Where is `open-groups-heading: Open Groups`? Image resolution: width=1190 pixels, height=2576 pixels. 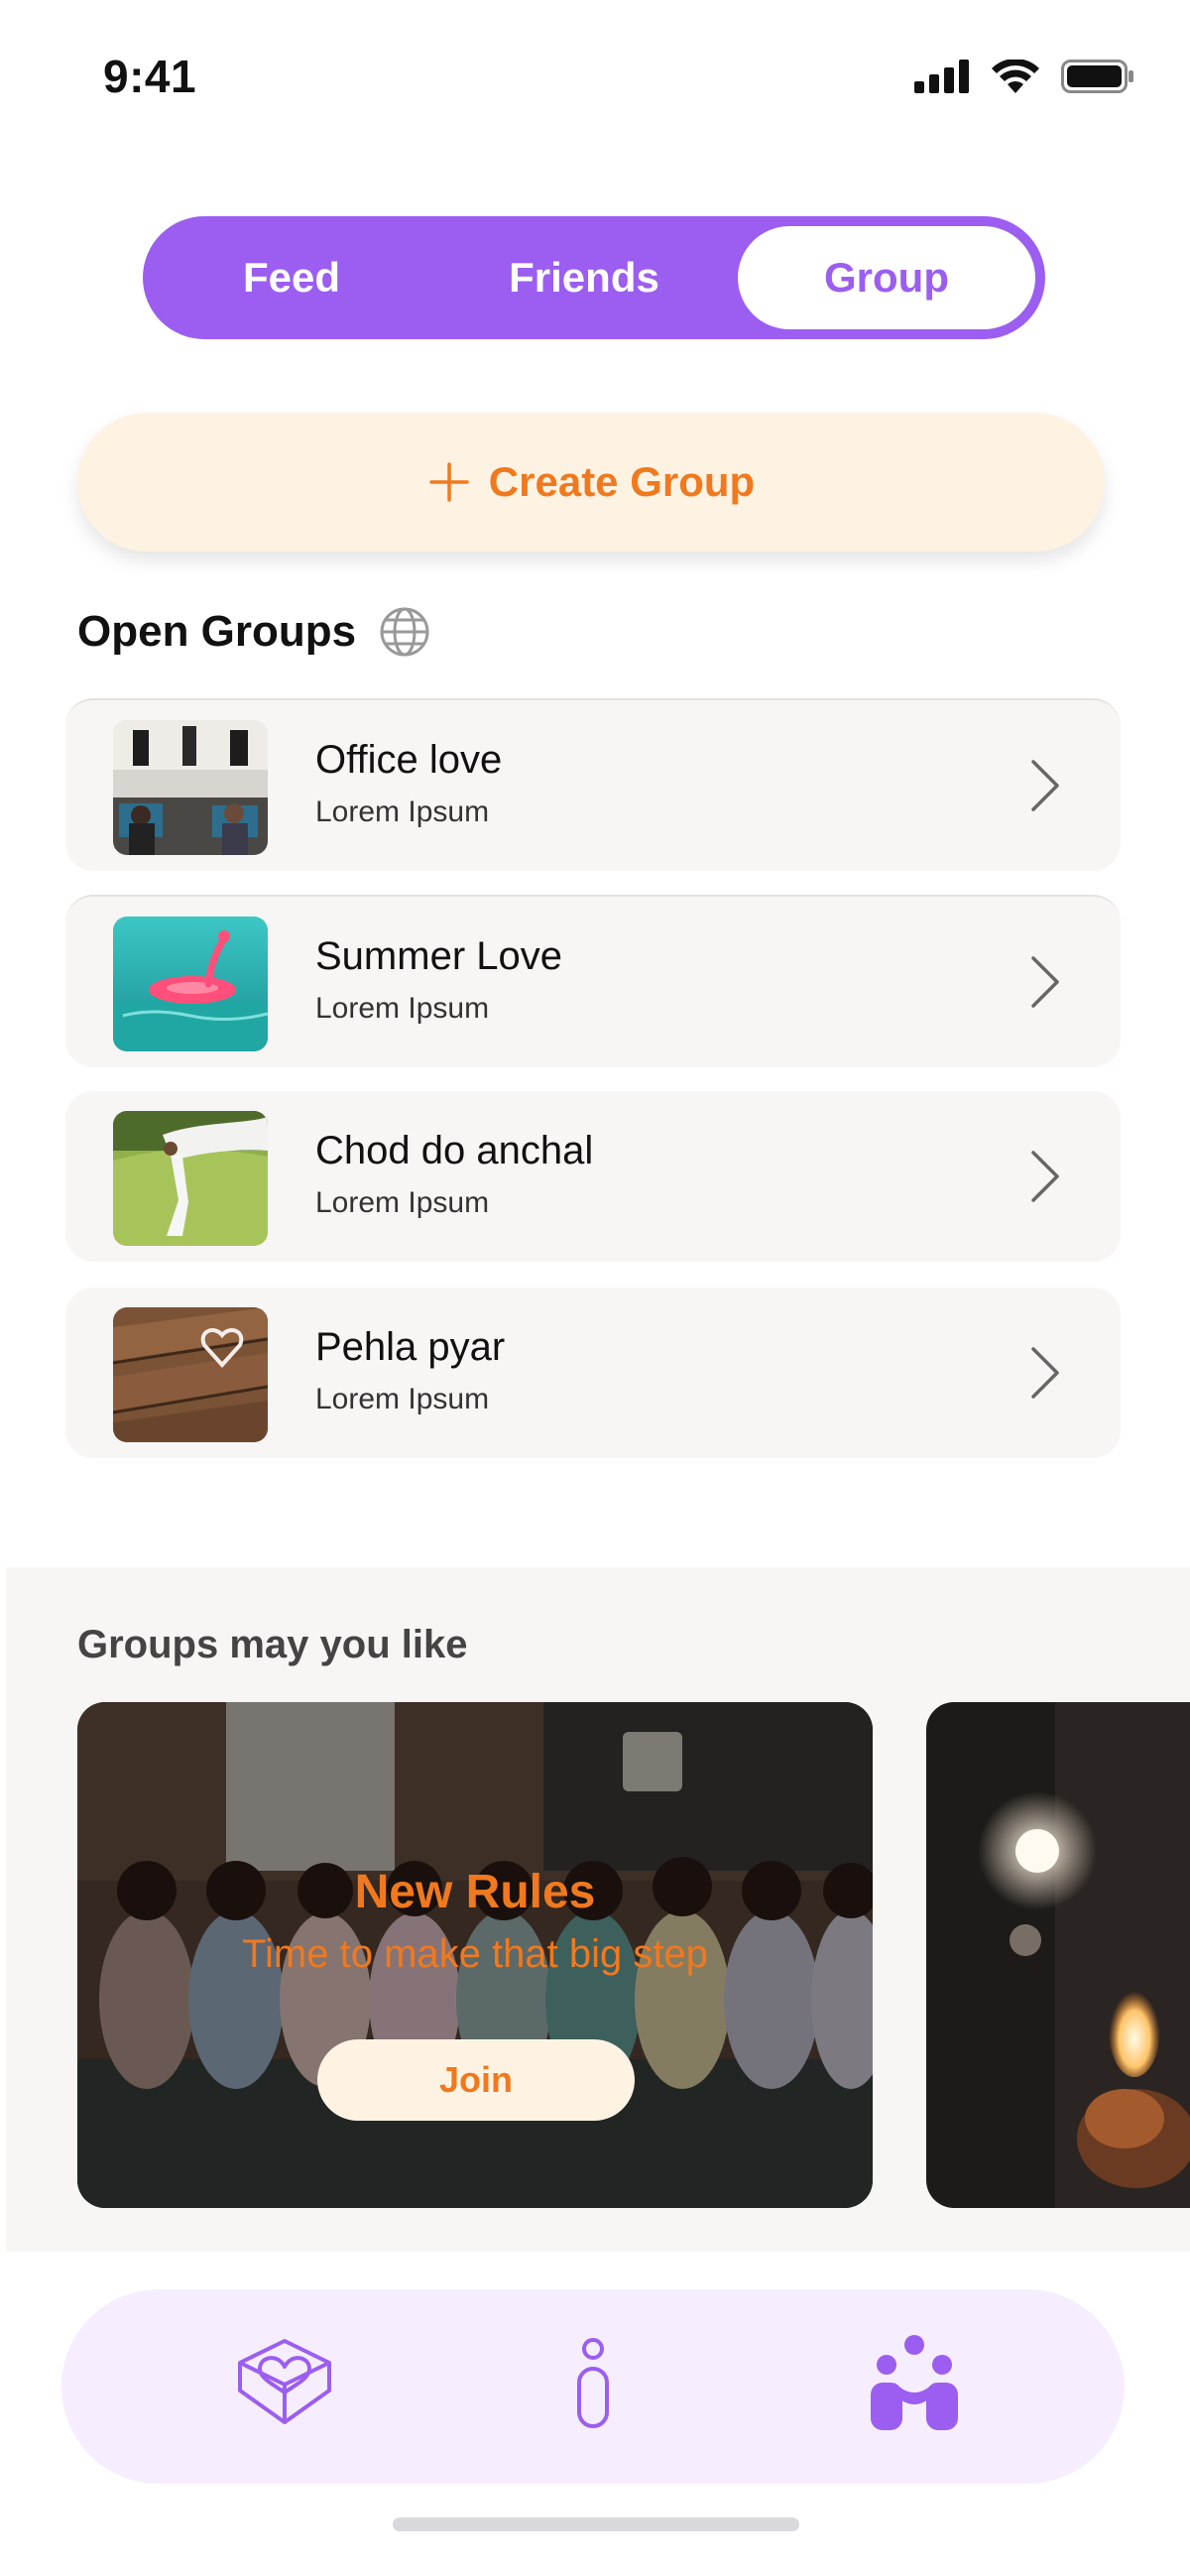
open-groups-heading: Open Groups is located at coordinates (254, 632).